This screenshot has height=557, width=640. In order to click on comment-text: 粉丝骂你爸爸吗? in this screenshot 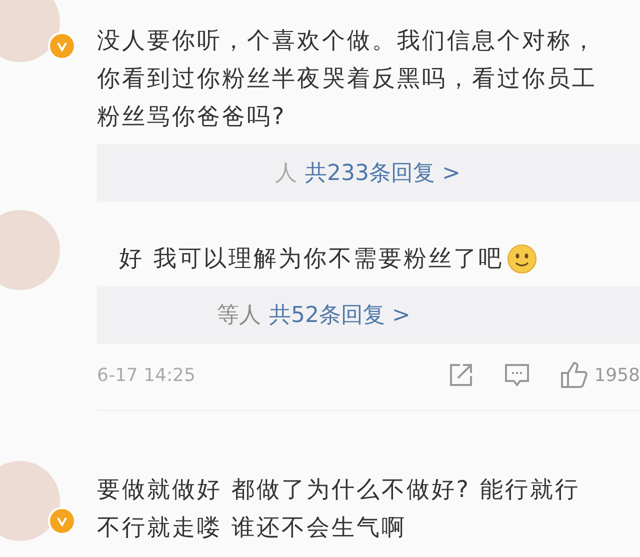, I will do `click(191, 117)`.